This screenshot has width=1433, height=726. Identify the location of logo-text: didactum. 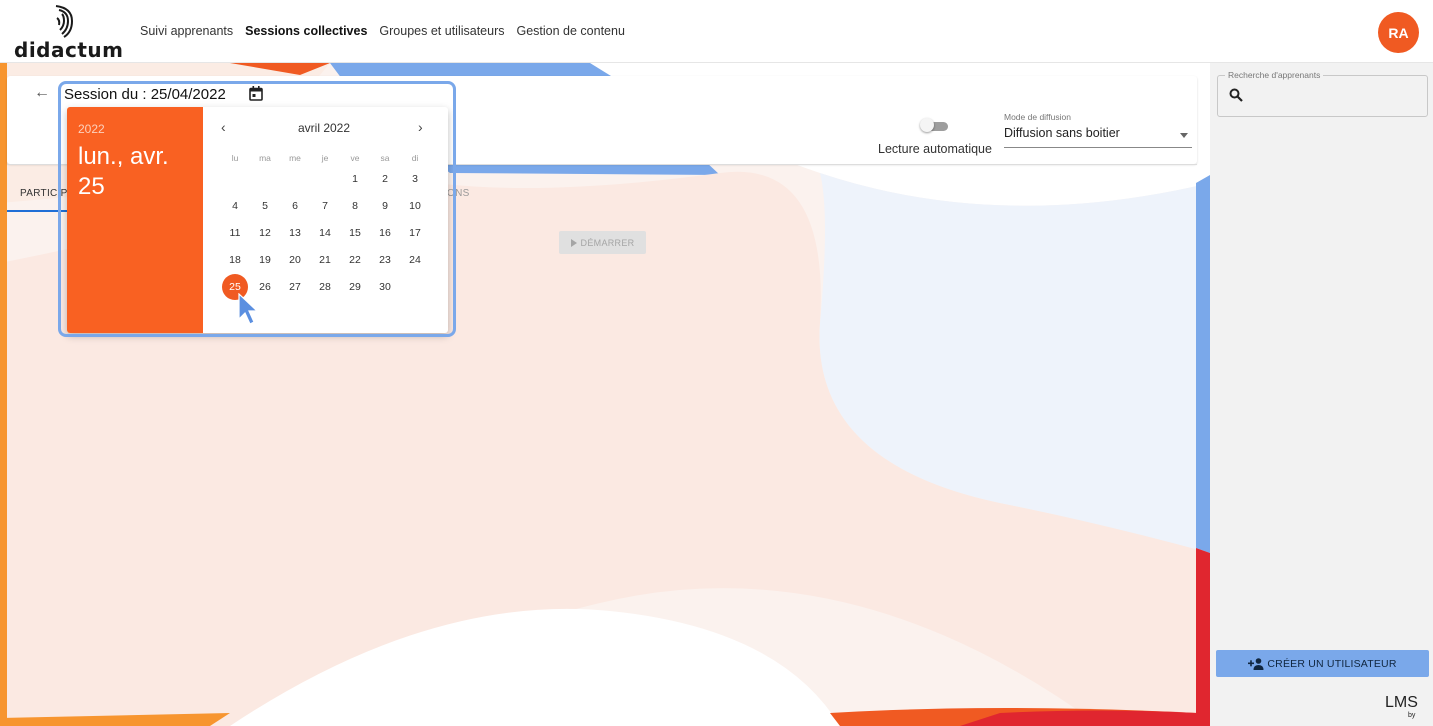
(69, 50).